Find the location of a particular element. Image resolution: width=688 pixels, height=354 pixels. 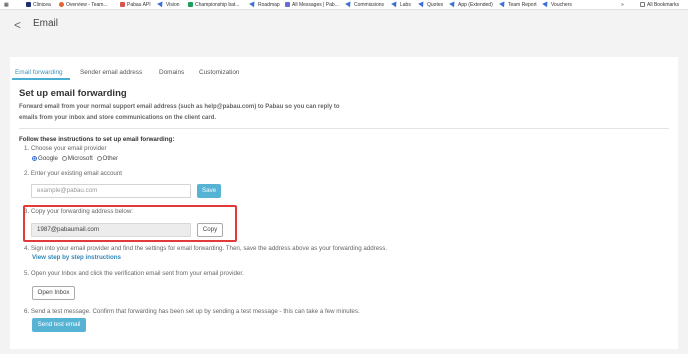

email-account-input: example@pabau.com is located at coordinates (111, 191).